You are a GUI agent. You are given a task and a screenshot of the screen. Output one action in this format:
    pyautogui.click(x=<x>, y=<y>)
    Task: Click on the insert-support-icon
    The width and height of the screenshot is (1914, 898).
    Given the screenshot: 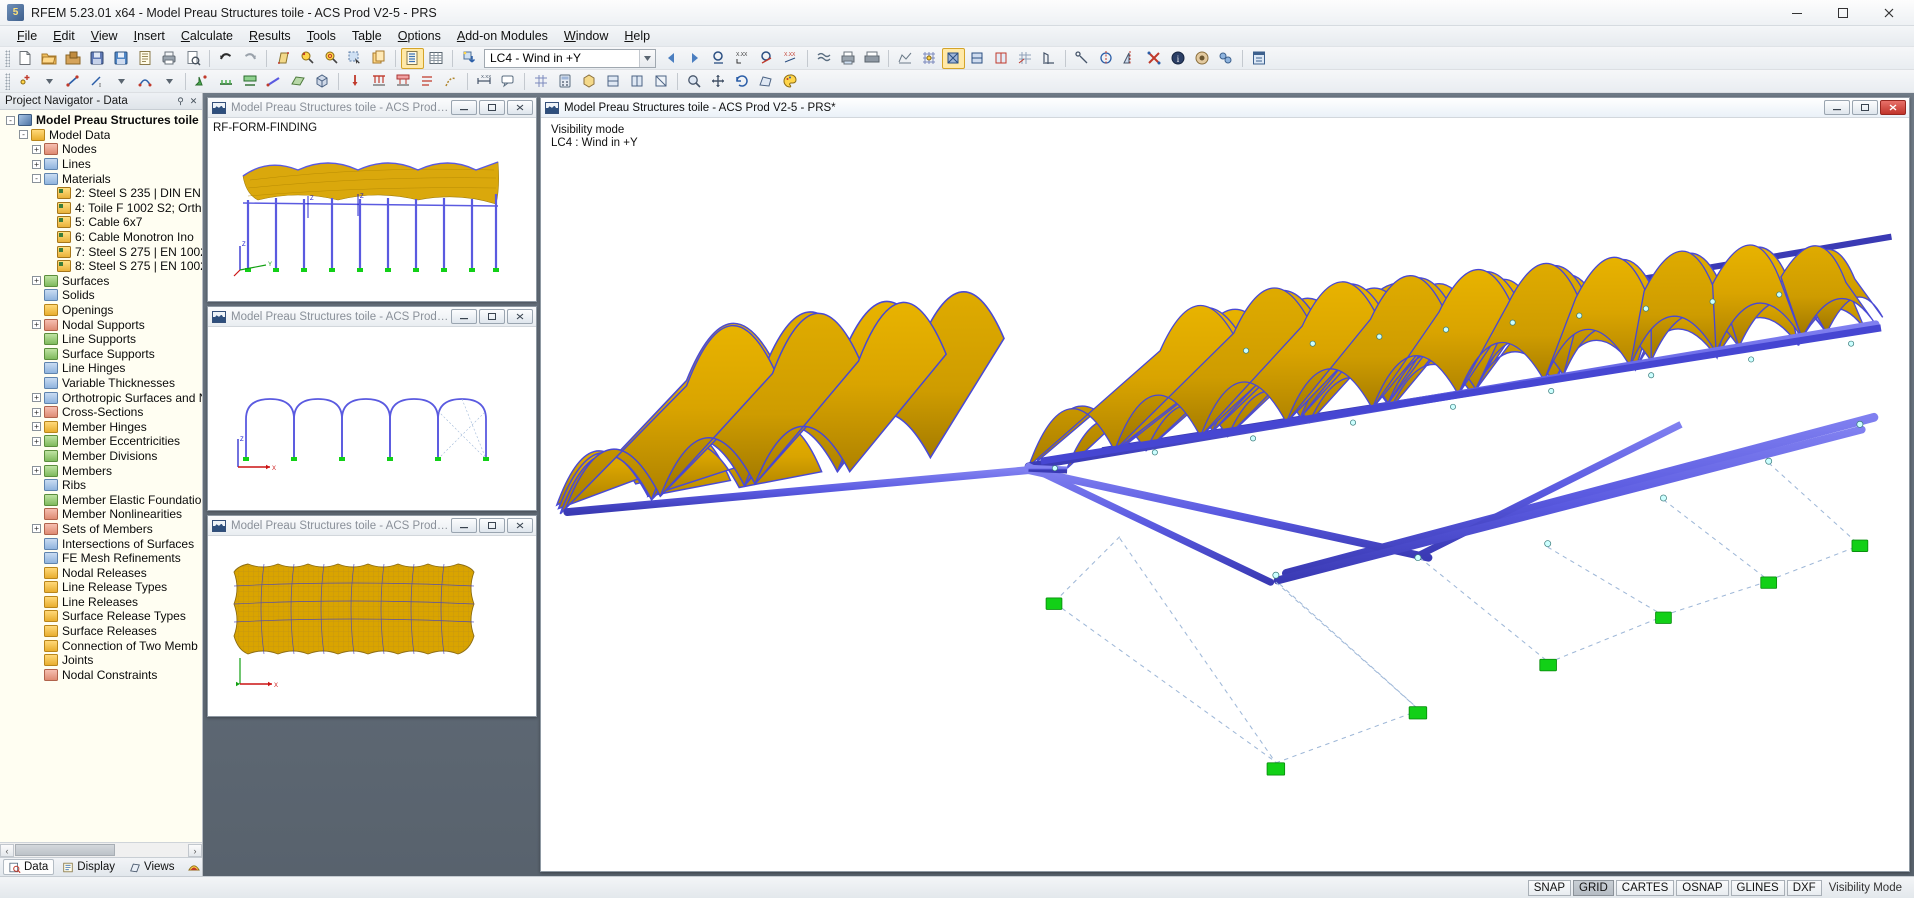 What is the action you would take?
    pyautogui.click(x=202, y=81)
    